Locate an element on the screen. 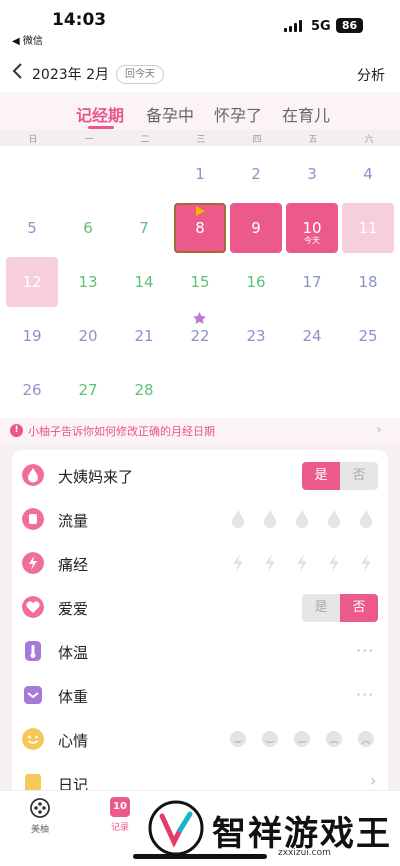 The width and height of the screenshot is (400, 866). battery-icon: 86 is located at coordinates (349, 25).